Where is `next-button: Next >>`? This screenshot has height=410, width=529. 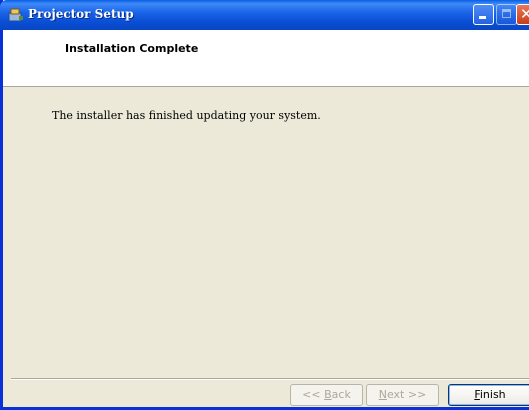
next-button: Next >> is located at coordinates (402, 395).